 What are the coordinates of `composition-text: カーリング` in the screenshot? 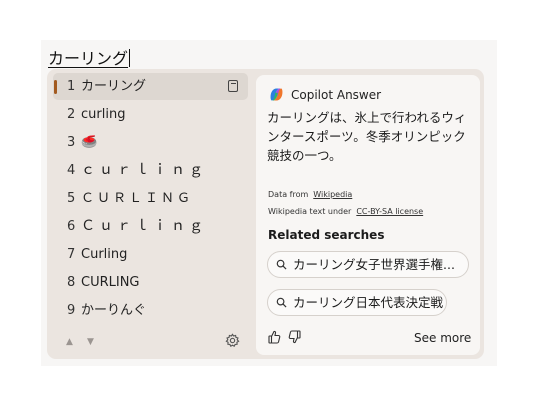 It's located at (88, 58).